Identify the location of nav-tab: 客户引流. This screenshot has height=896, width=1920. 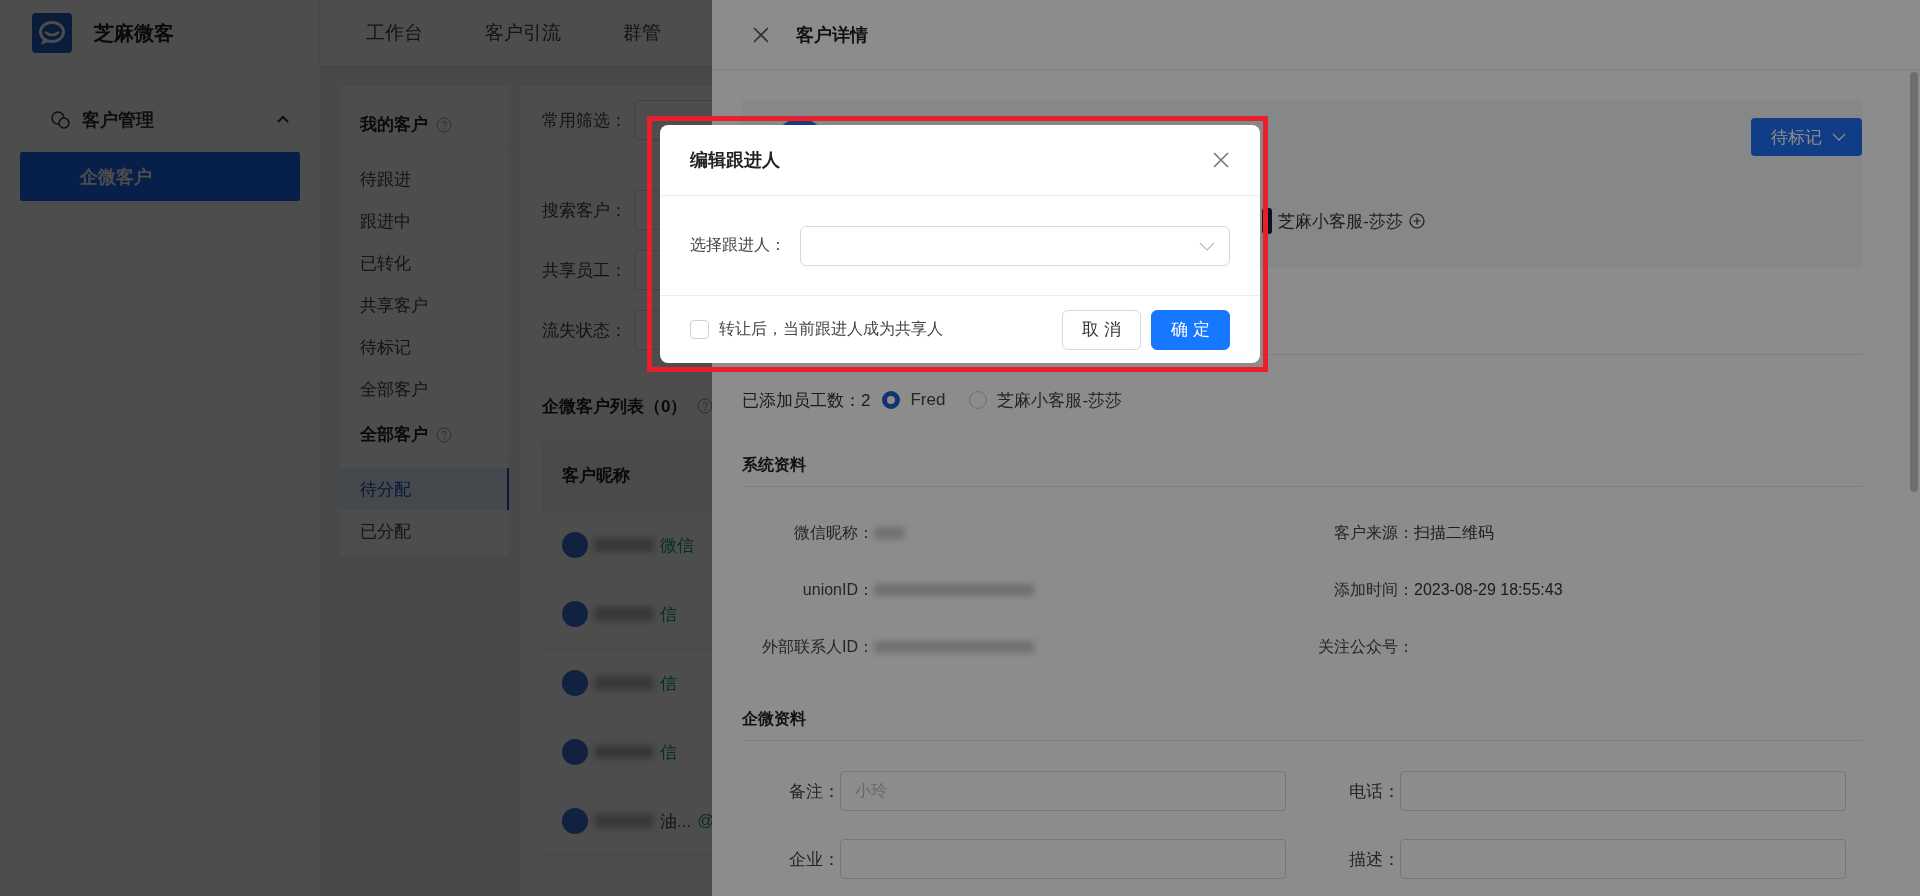
(523, 33).